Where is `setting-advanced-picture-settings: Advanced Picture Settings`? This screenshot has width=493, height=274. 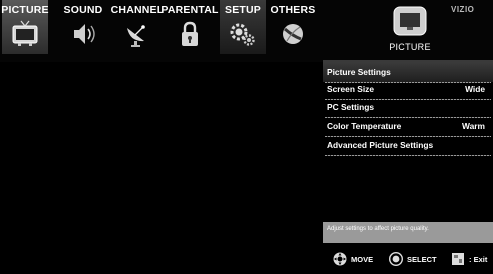 setting-advanced-picture-settings: Advanced Picture Settings is located at coordinates (408, 145).